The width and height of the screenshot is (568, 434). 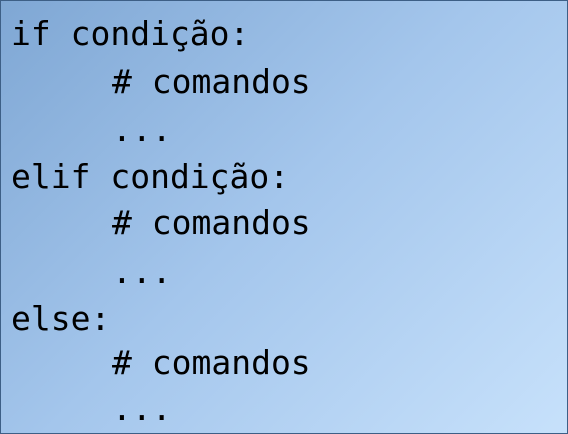 I want to click on code-line-elif: elif condição:, so click(x=150, y=176).